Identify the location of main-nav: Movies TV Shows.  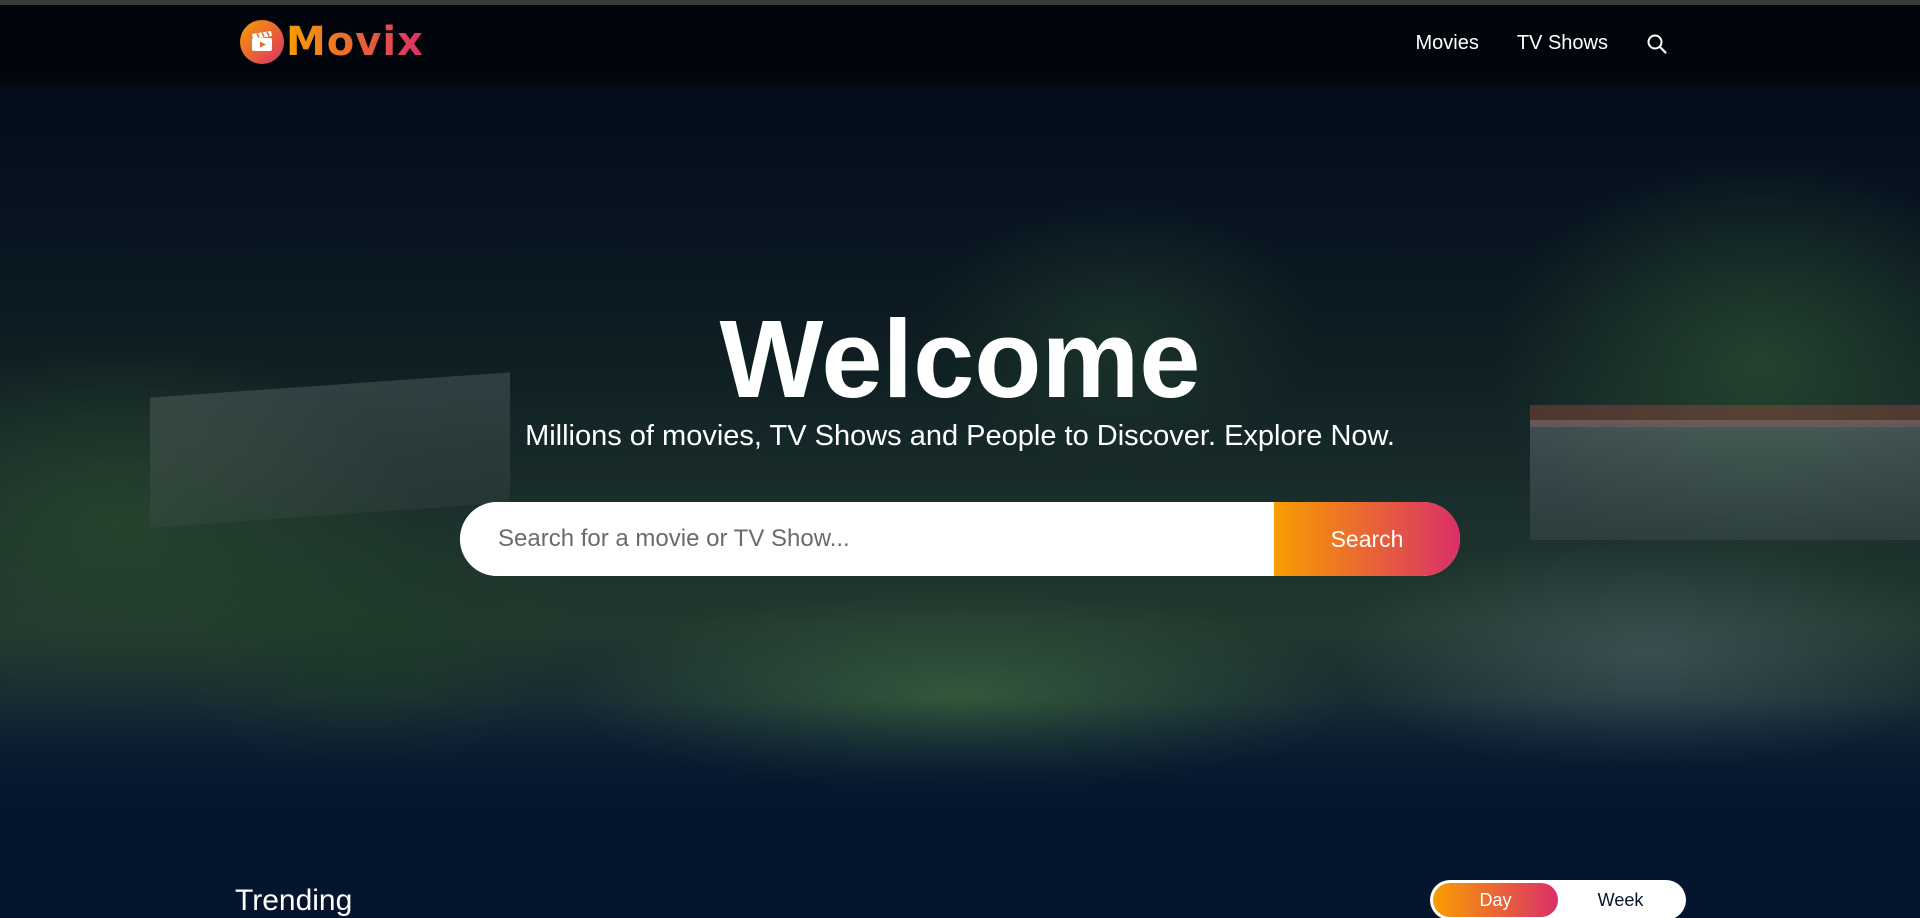
(1541, 43).